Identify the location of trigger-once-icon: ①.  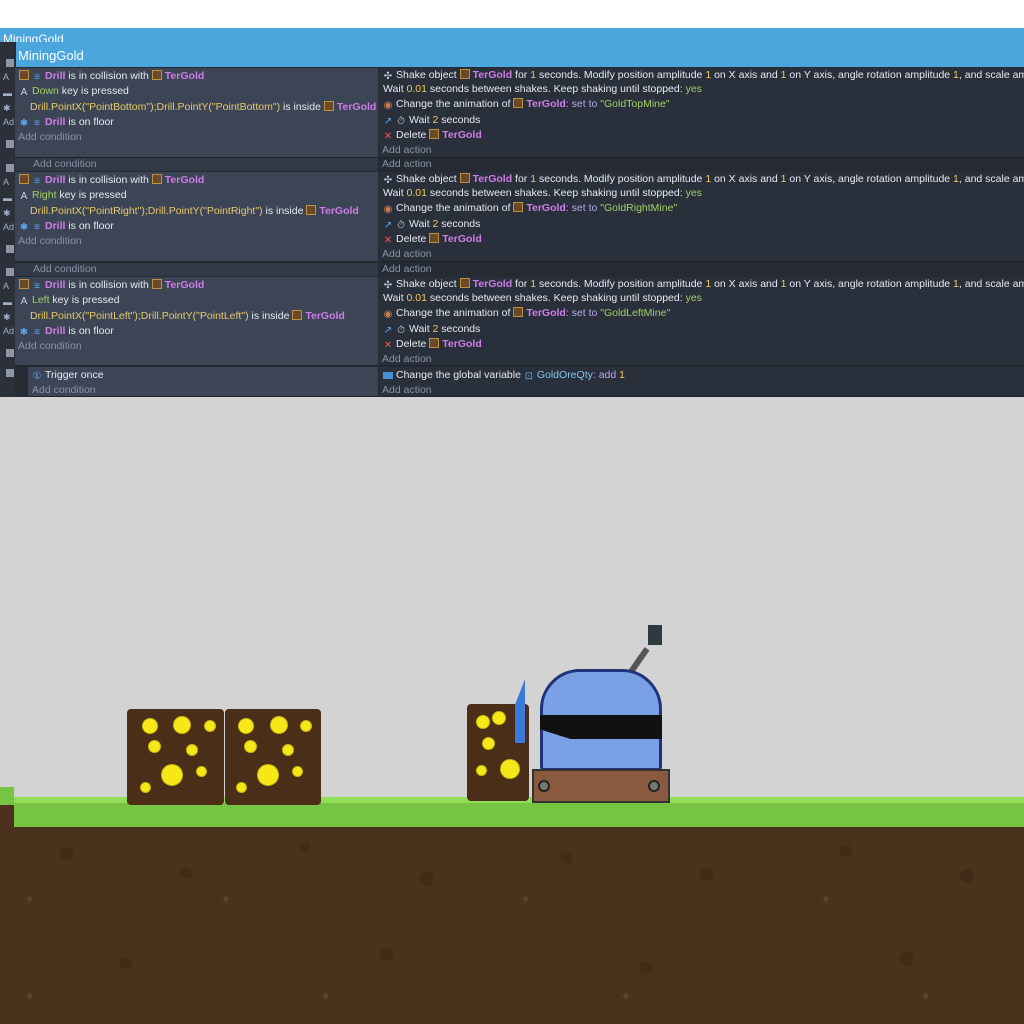
(37, 376).